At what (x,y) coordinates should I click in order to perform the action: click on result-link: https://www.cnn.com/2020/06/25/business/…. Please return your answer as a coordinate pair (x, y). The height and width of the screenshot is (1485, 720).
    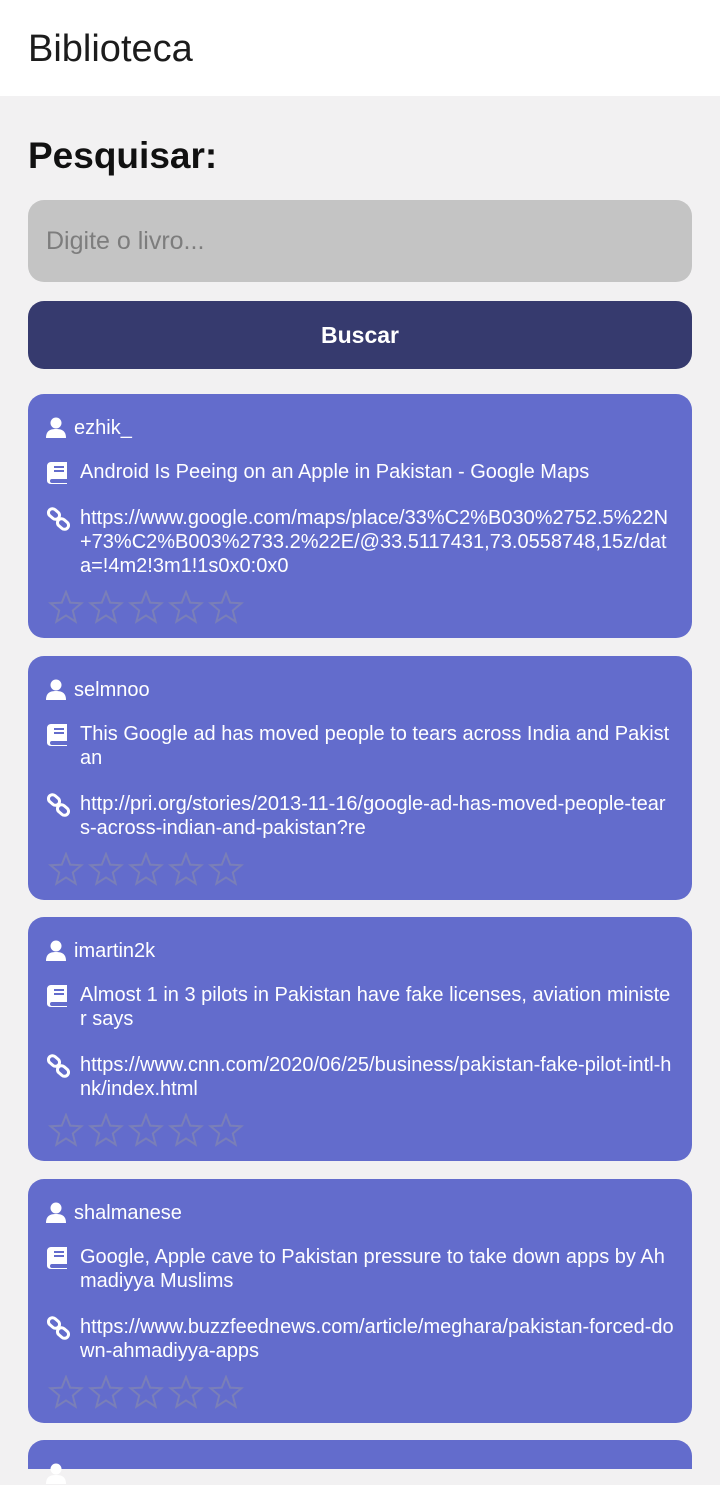
    Looking at the image, I should click on (377, 1077).